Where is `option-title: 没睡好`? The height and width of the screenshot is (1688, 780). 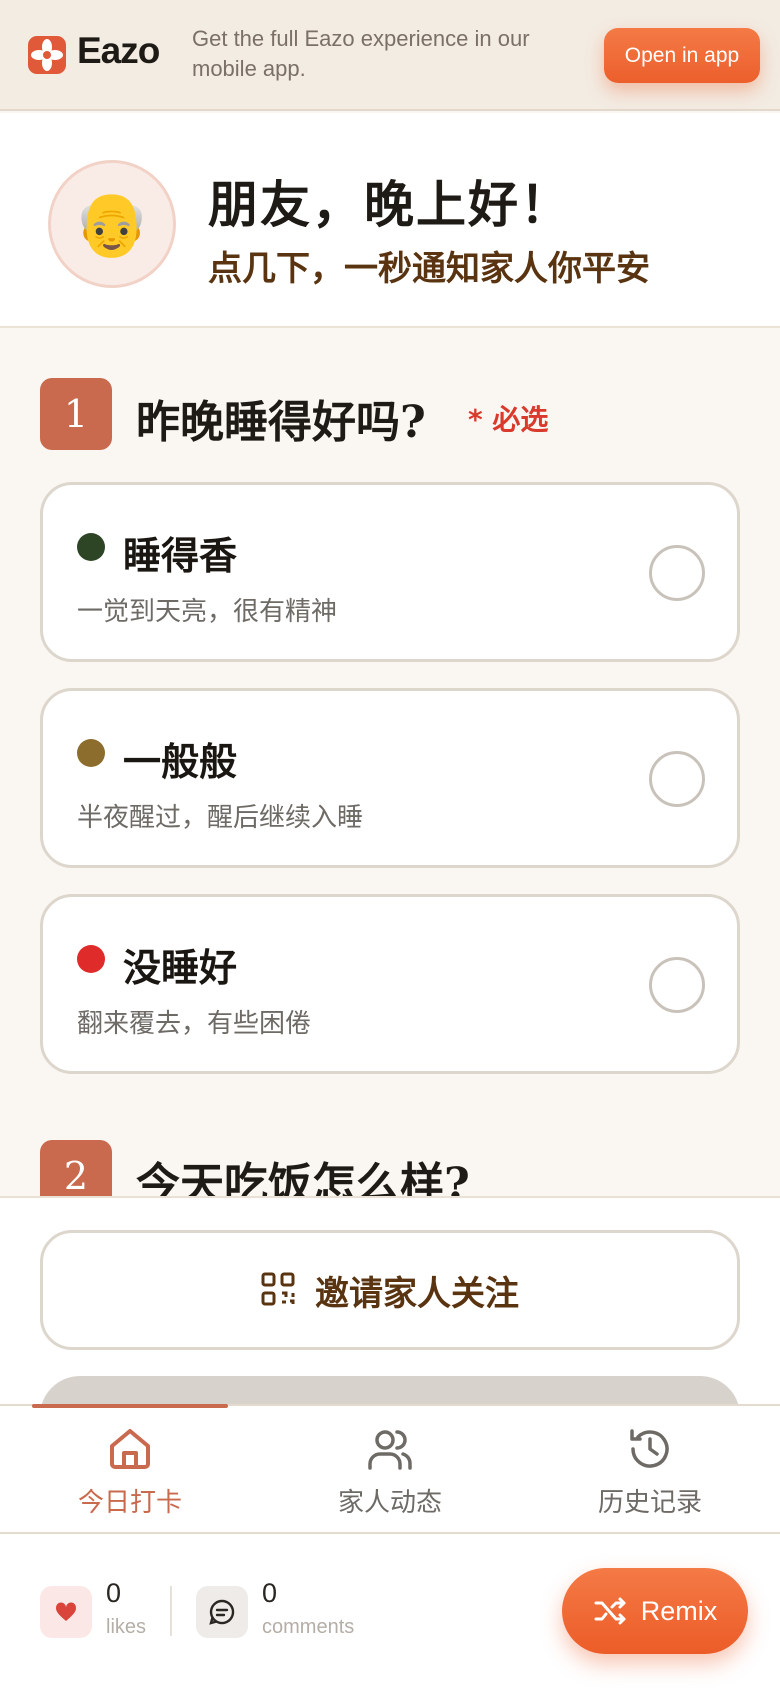
option-title: 没睡好 is located at coordinates (180, 968).